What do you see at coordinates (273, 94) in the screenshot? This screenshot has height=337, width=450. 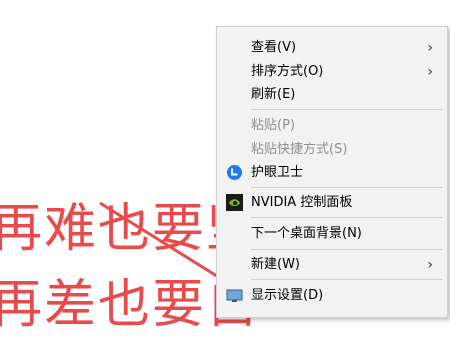 I see `menu-item-label: 刷新(E)` at bounding box center [273, 94].